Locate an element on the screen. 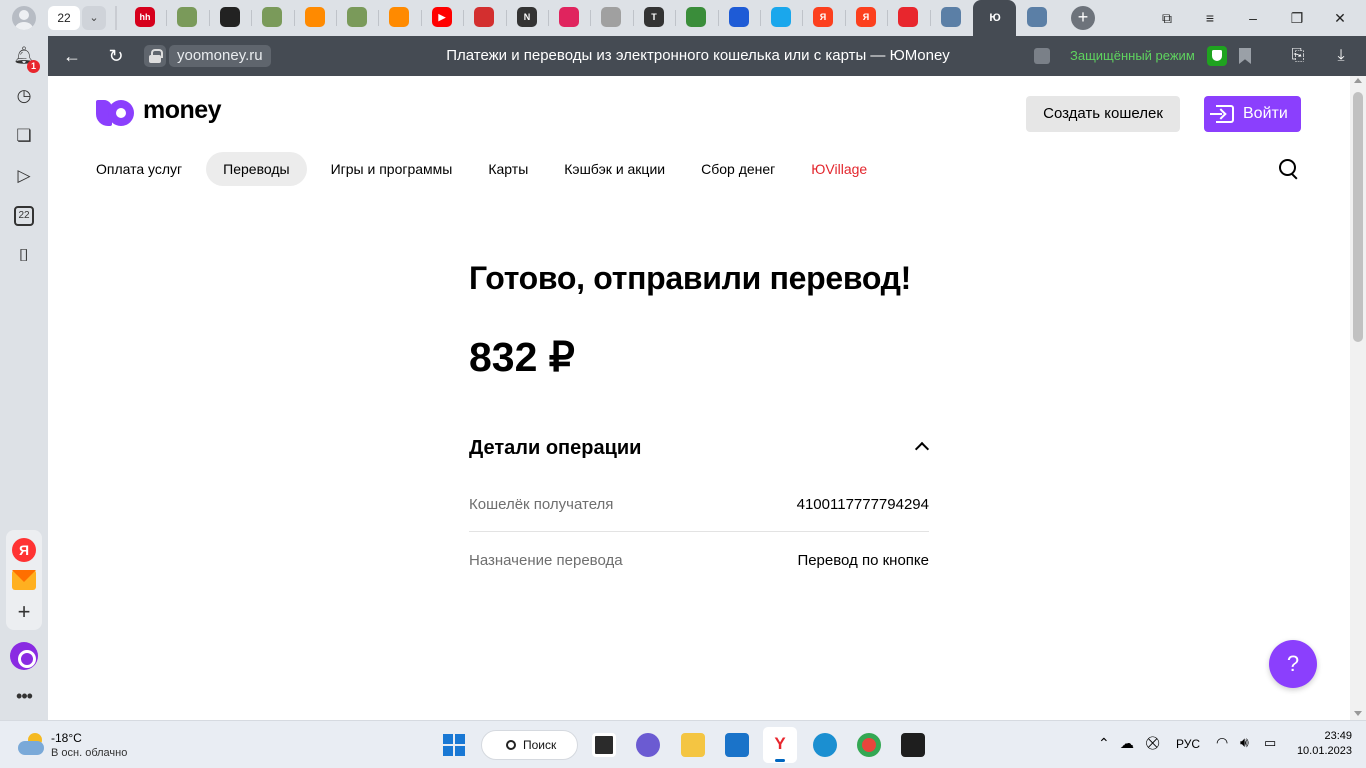  more-dots-icon: ••• is located at coordinates (24, 696).